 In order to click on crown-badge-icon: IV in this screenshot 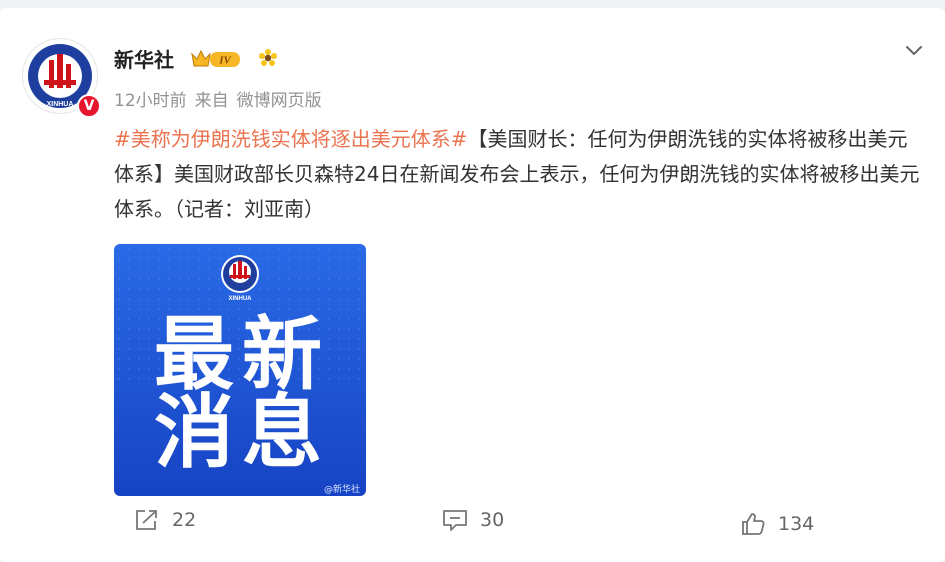, I will do `click(216, 59)`.